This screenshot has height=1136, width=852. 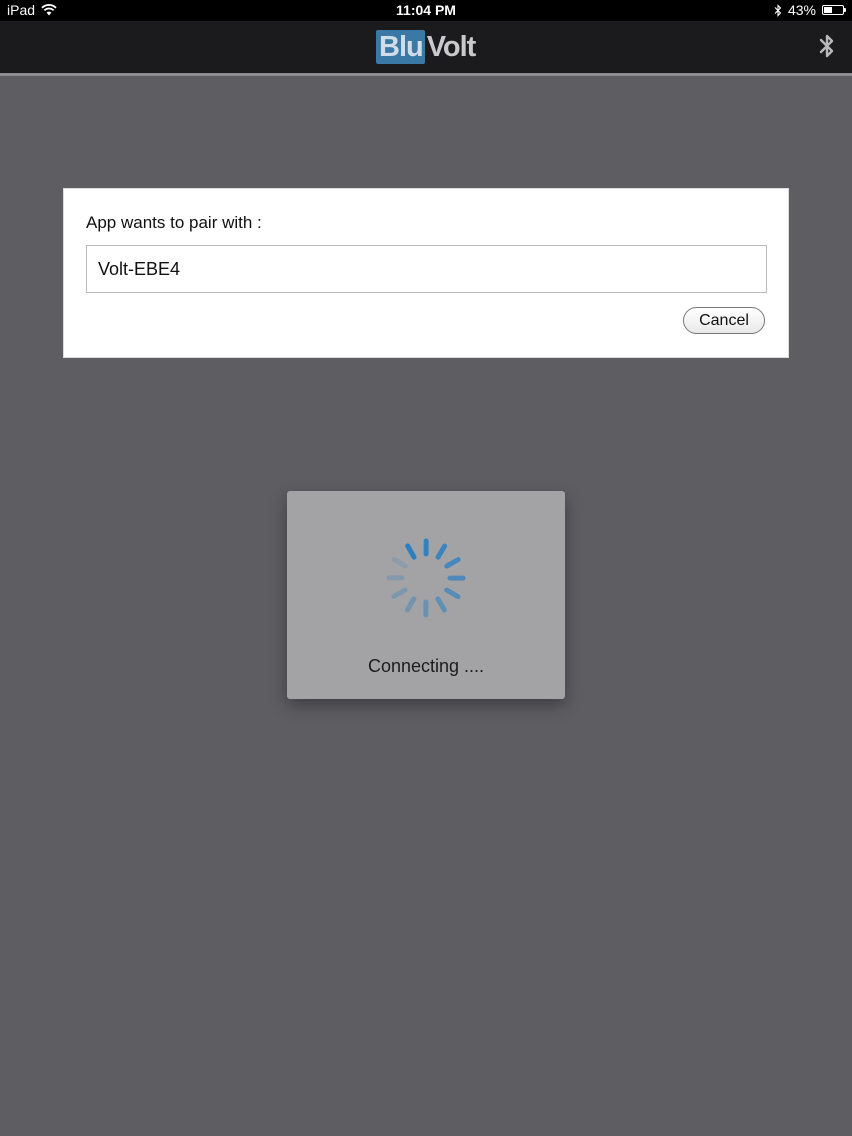 I want to click on pair-dialog-label: App wants to pair with :, so click(x=174, y=222).